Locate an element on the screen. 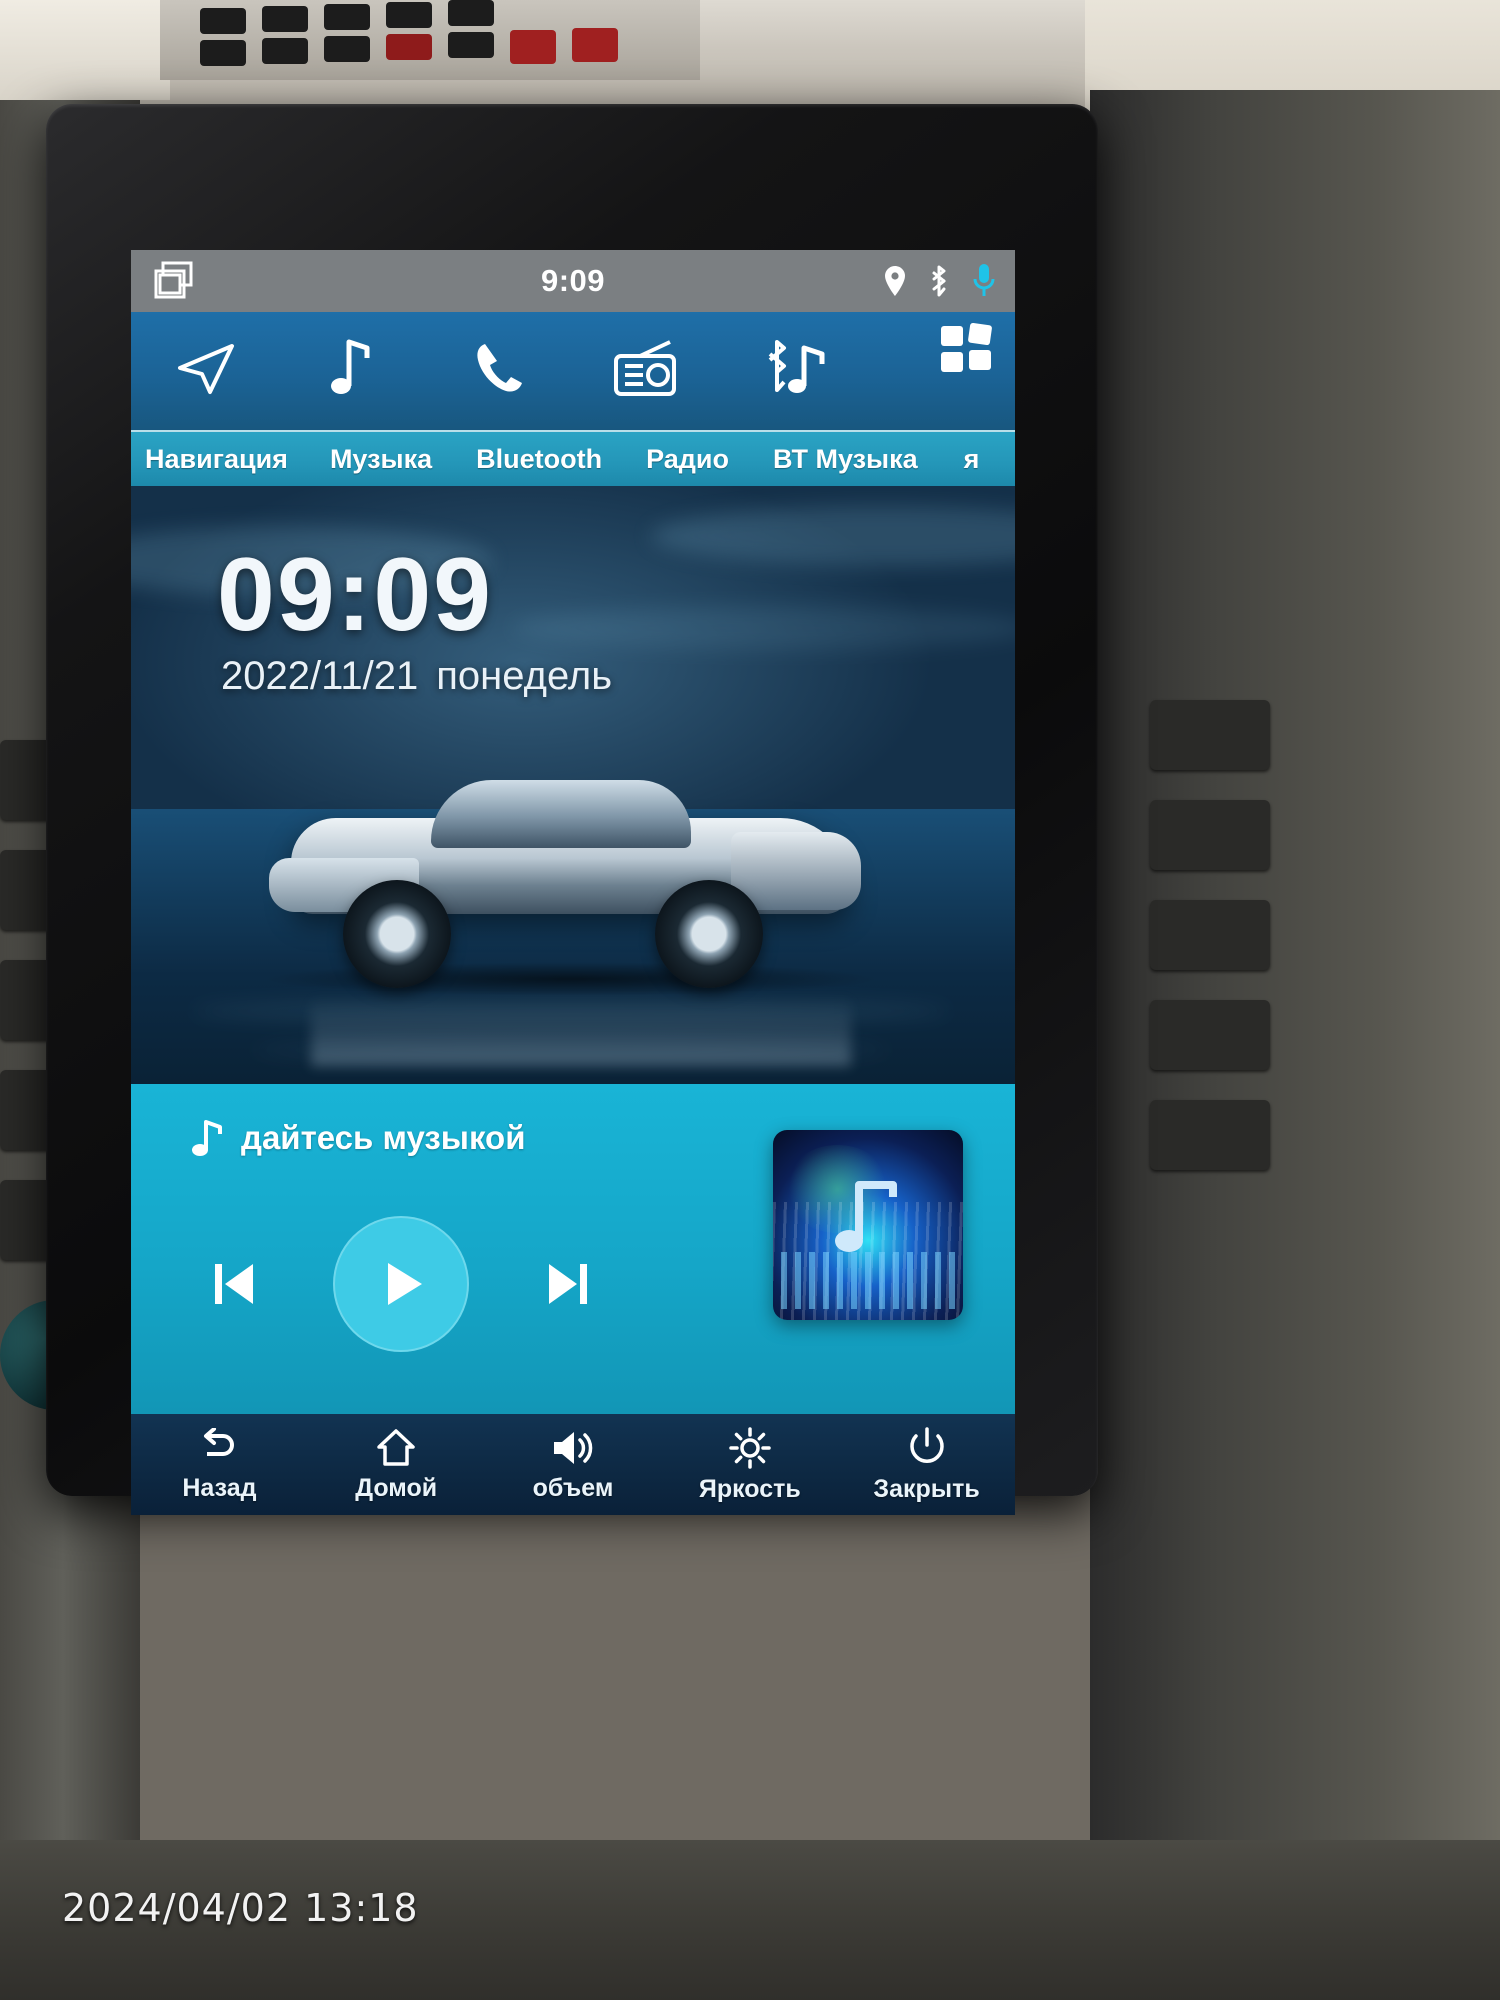 This screenshot has width=1500, height=2000. home-icon is located at coordinates (396, 1448).